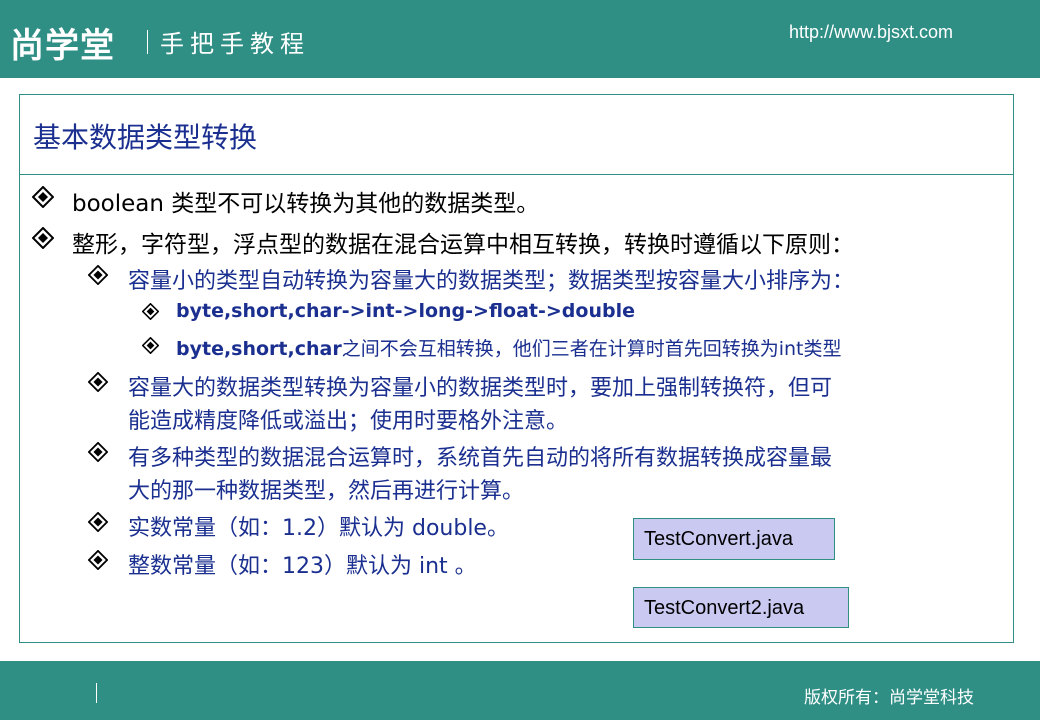 Image resolution: width=1040 pixels, height=720 pixels. I want to click on bullet-text-line1: 容量大的数据类型转换为容量小的数据类型时，要加上强制转换符，但可, so click(480, 388).